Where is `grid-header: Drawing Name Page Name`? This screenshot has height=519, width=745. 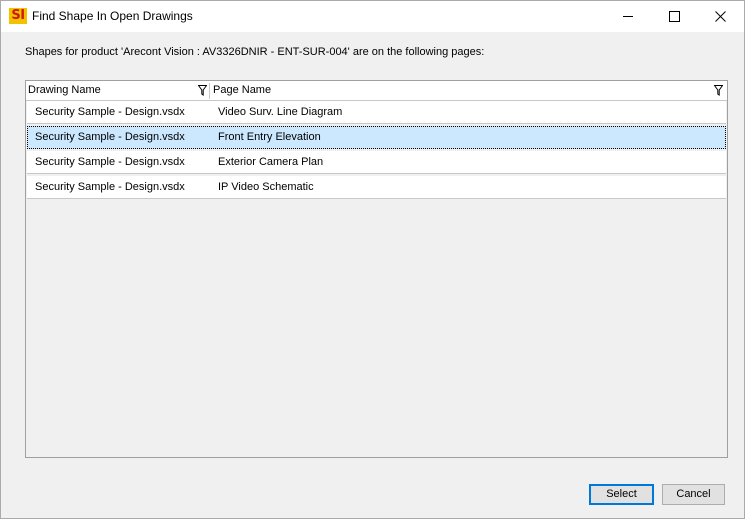 grid-header: Drawing Name Page Name is located at coordinates (376, 91).